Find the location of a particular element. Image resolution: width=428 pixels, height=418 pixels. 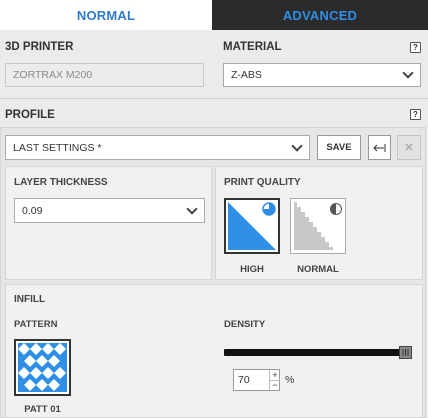

save-button: SAVE is located at coordinates (339, 147).